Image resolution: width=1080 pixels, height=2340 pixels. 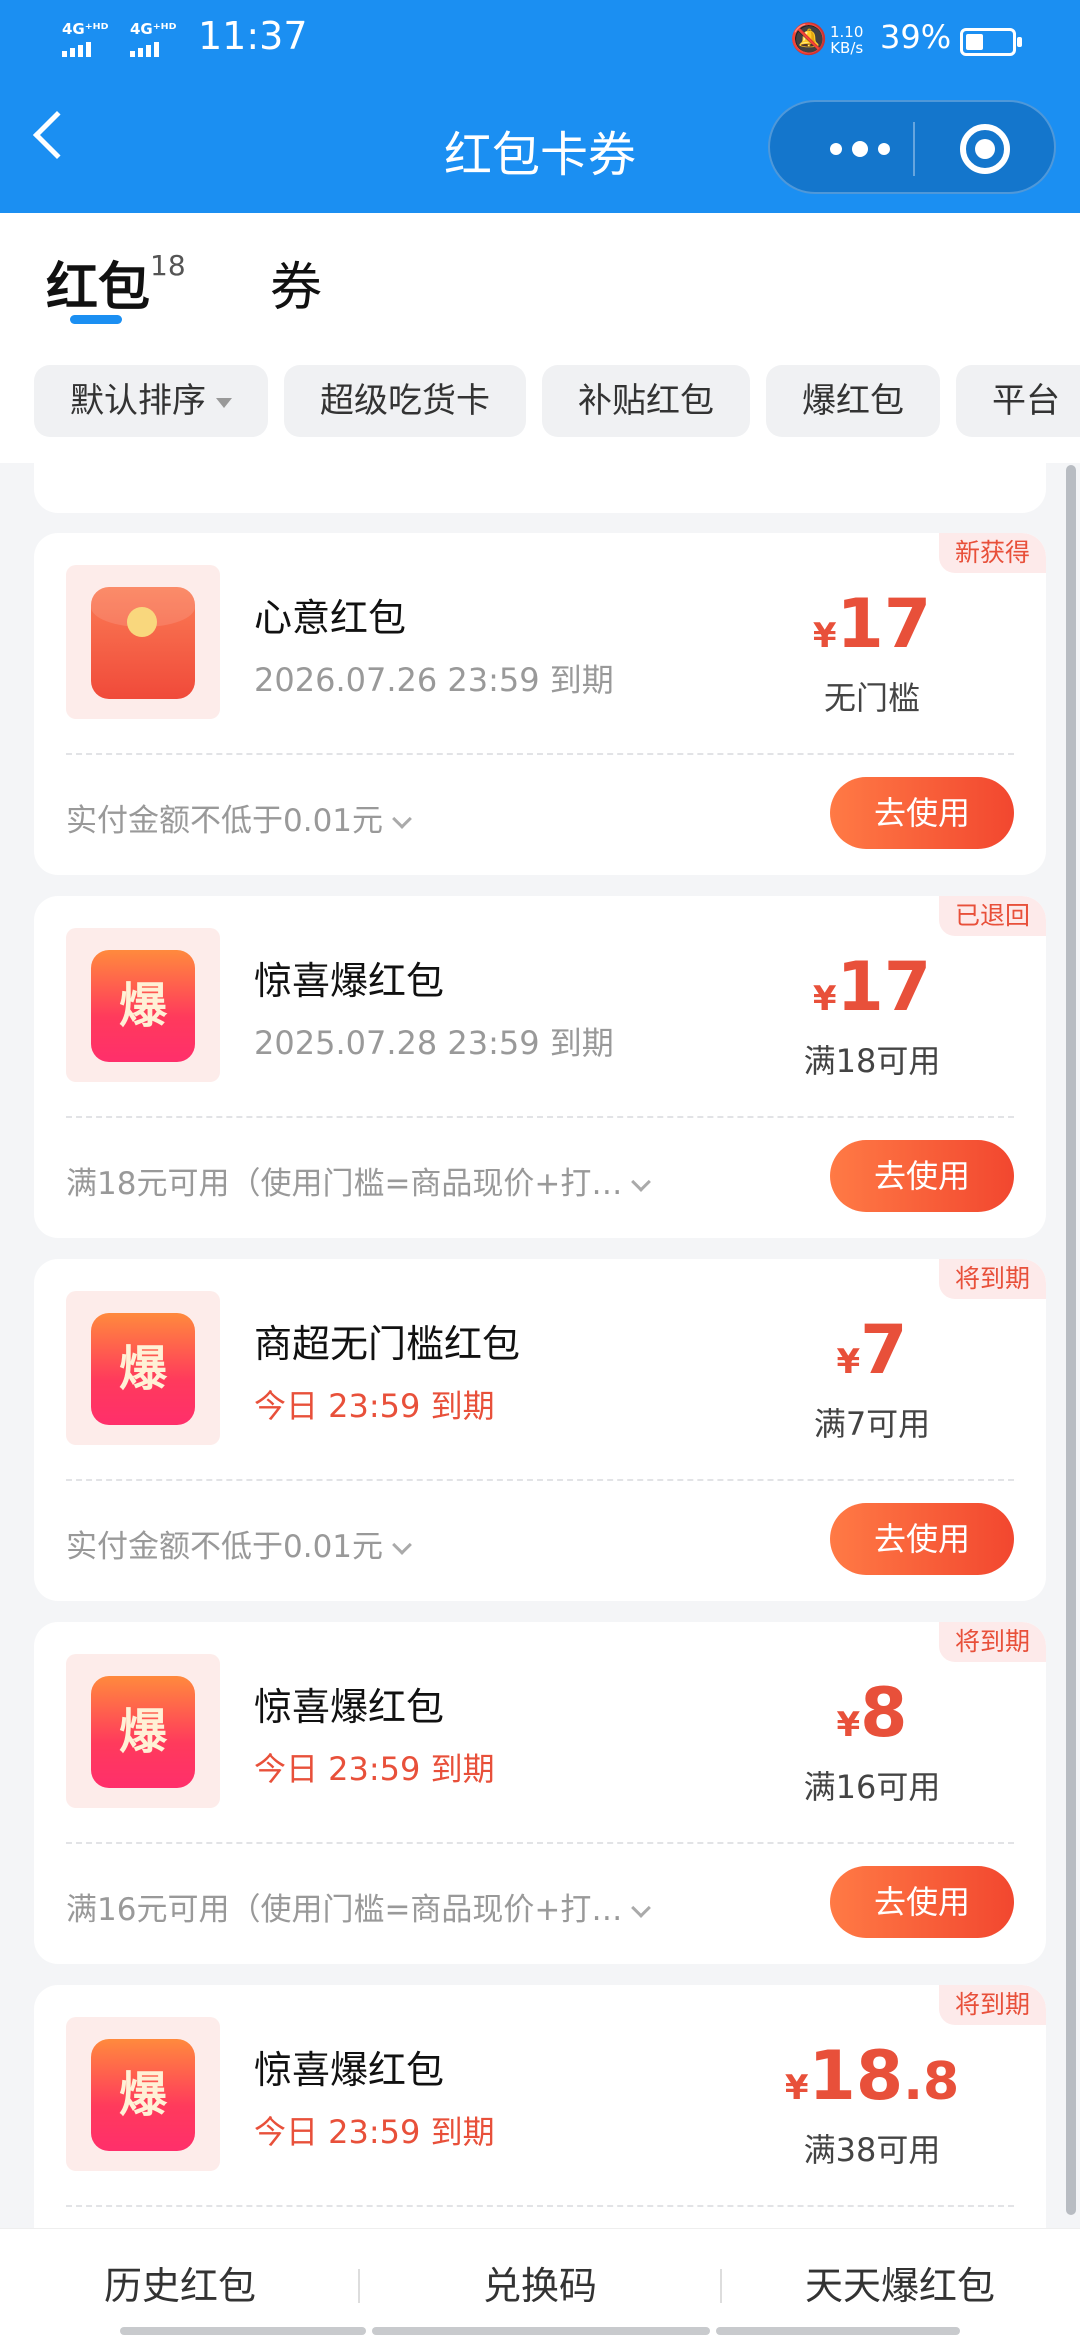 What do you see at coordinates (974, 42) in the screenshot?
I see `battery-fill` at bounding box center [974, 42].